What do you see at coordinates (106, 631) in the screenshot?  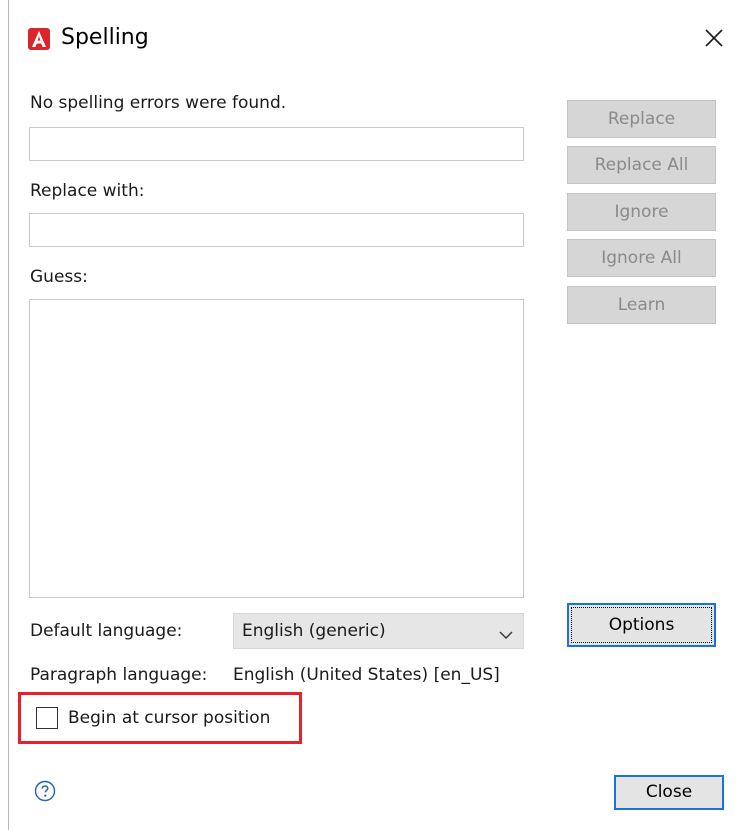 I see `default-language-label: Default language:` at bounding box center [106, 631].